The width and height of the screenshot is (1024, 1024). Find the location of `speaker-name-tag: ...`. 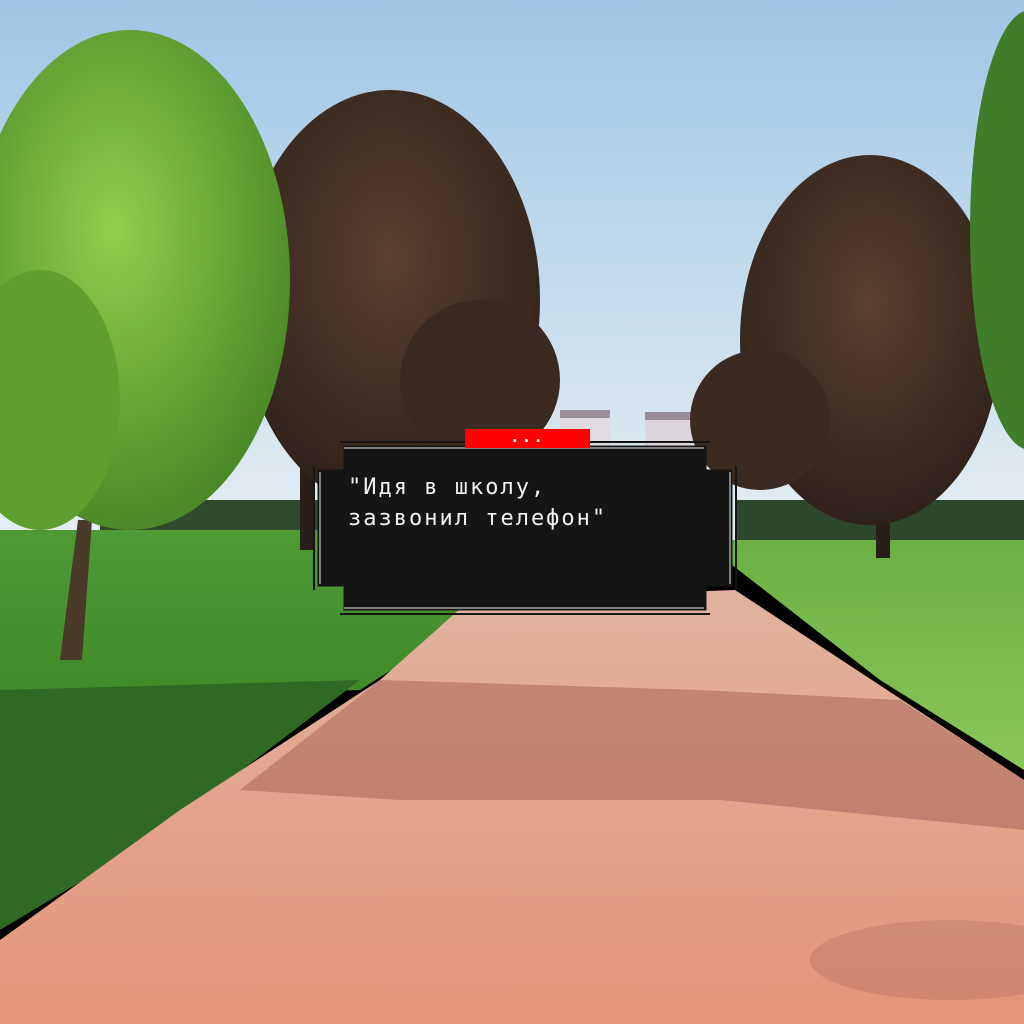

speaker-name-tag: ... is located at coordinates (527, 438).